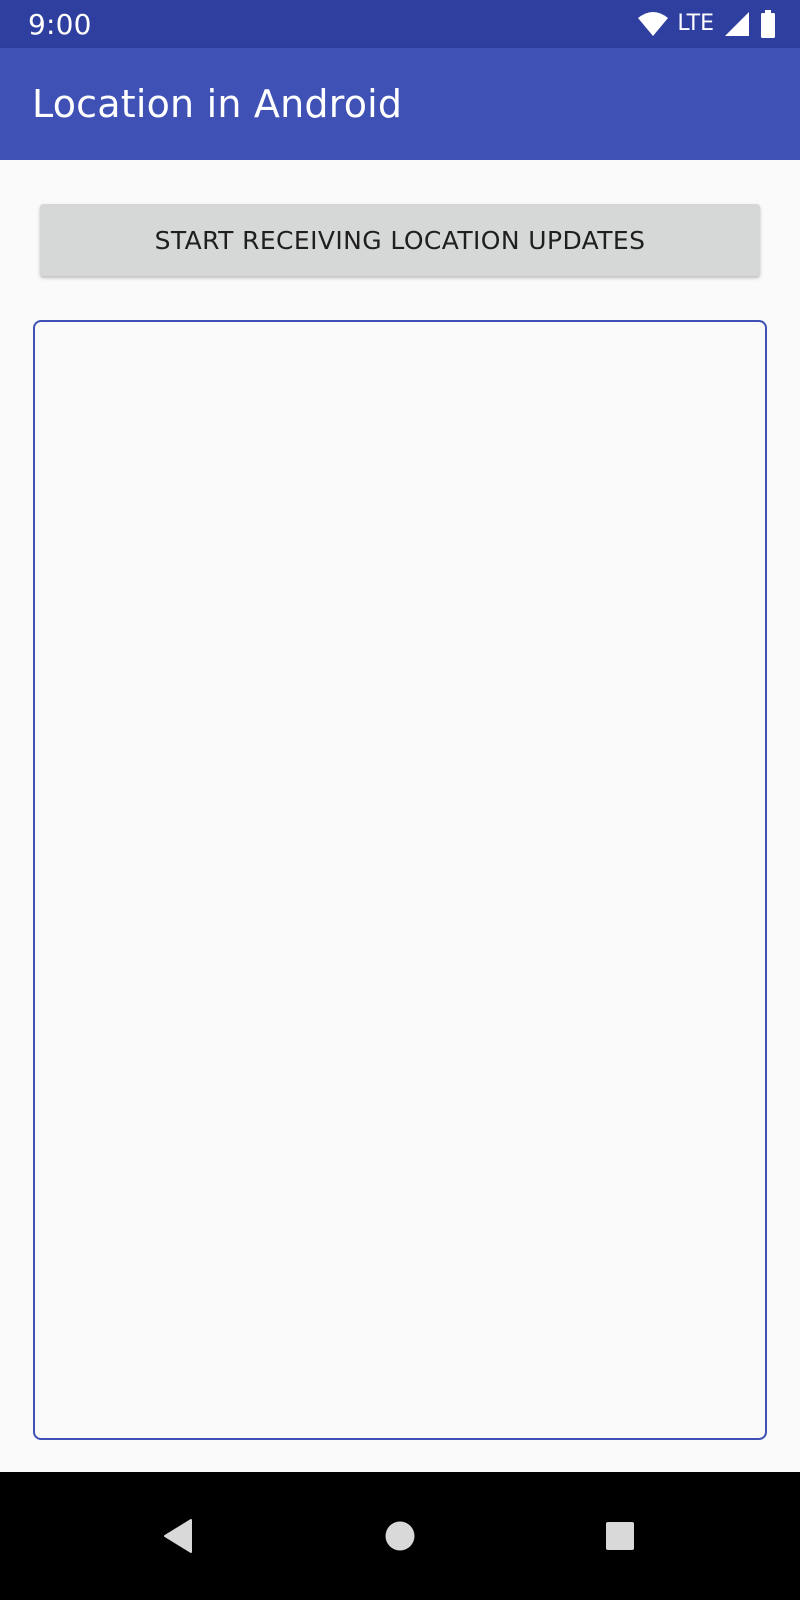  What do you see at coordinates (768, 24) in the screenshot?
I see `battery-icon` at bounding box center [768, 24].